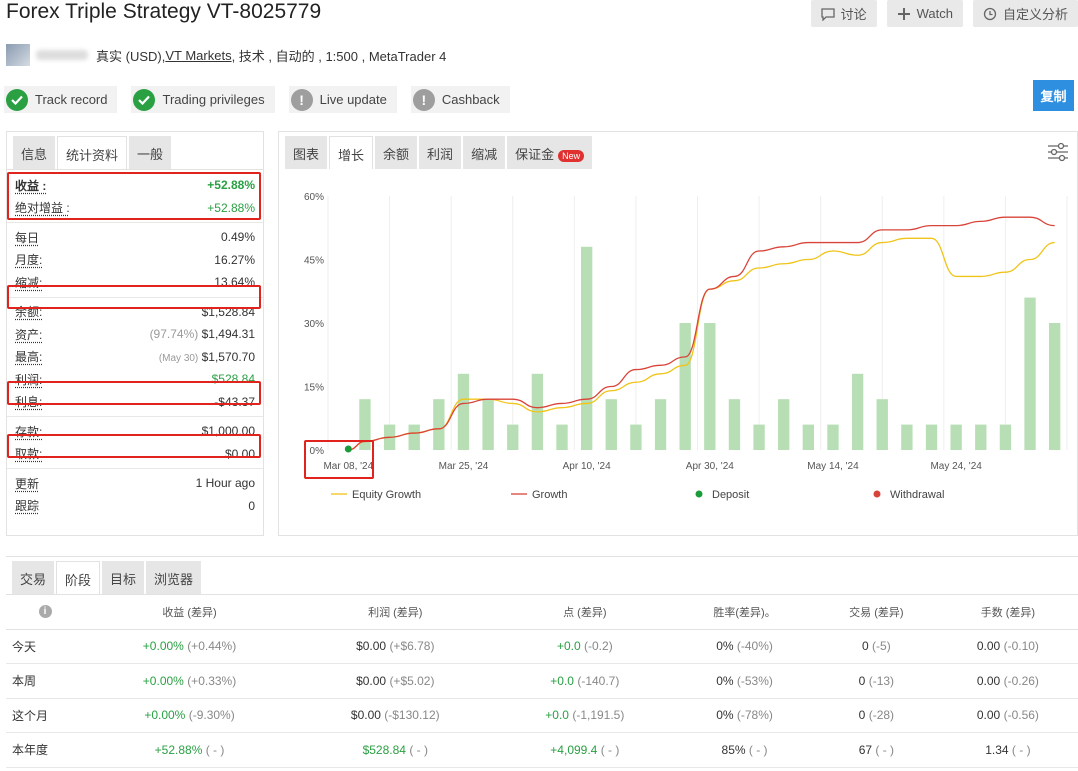 The image size is (1078, 771). I want to click on filter-settings-icon, so click(1058, 152).